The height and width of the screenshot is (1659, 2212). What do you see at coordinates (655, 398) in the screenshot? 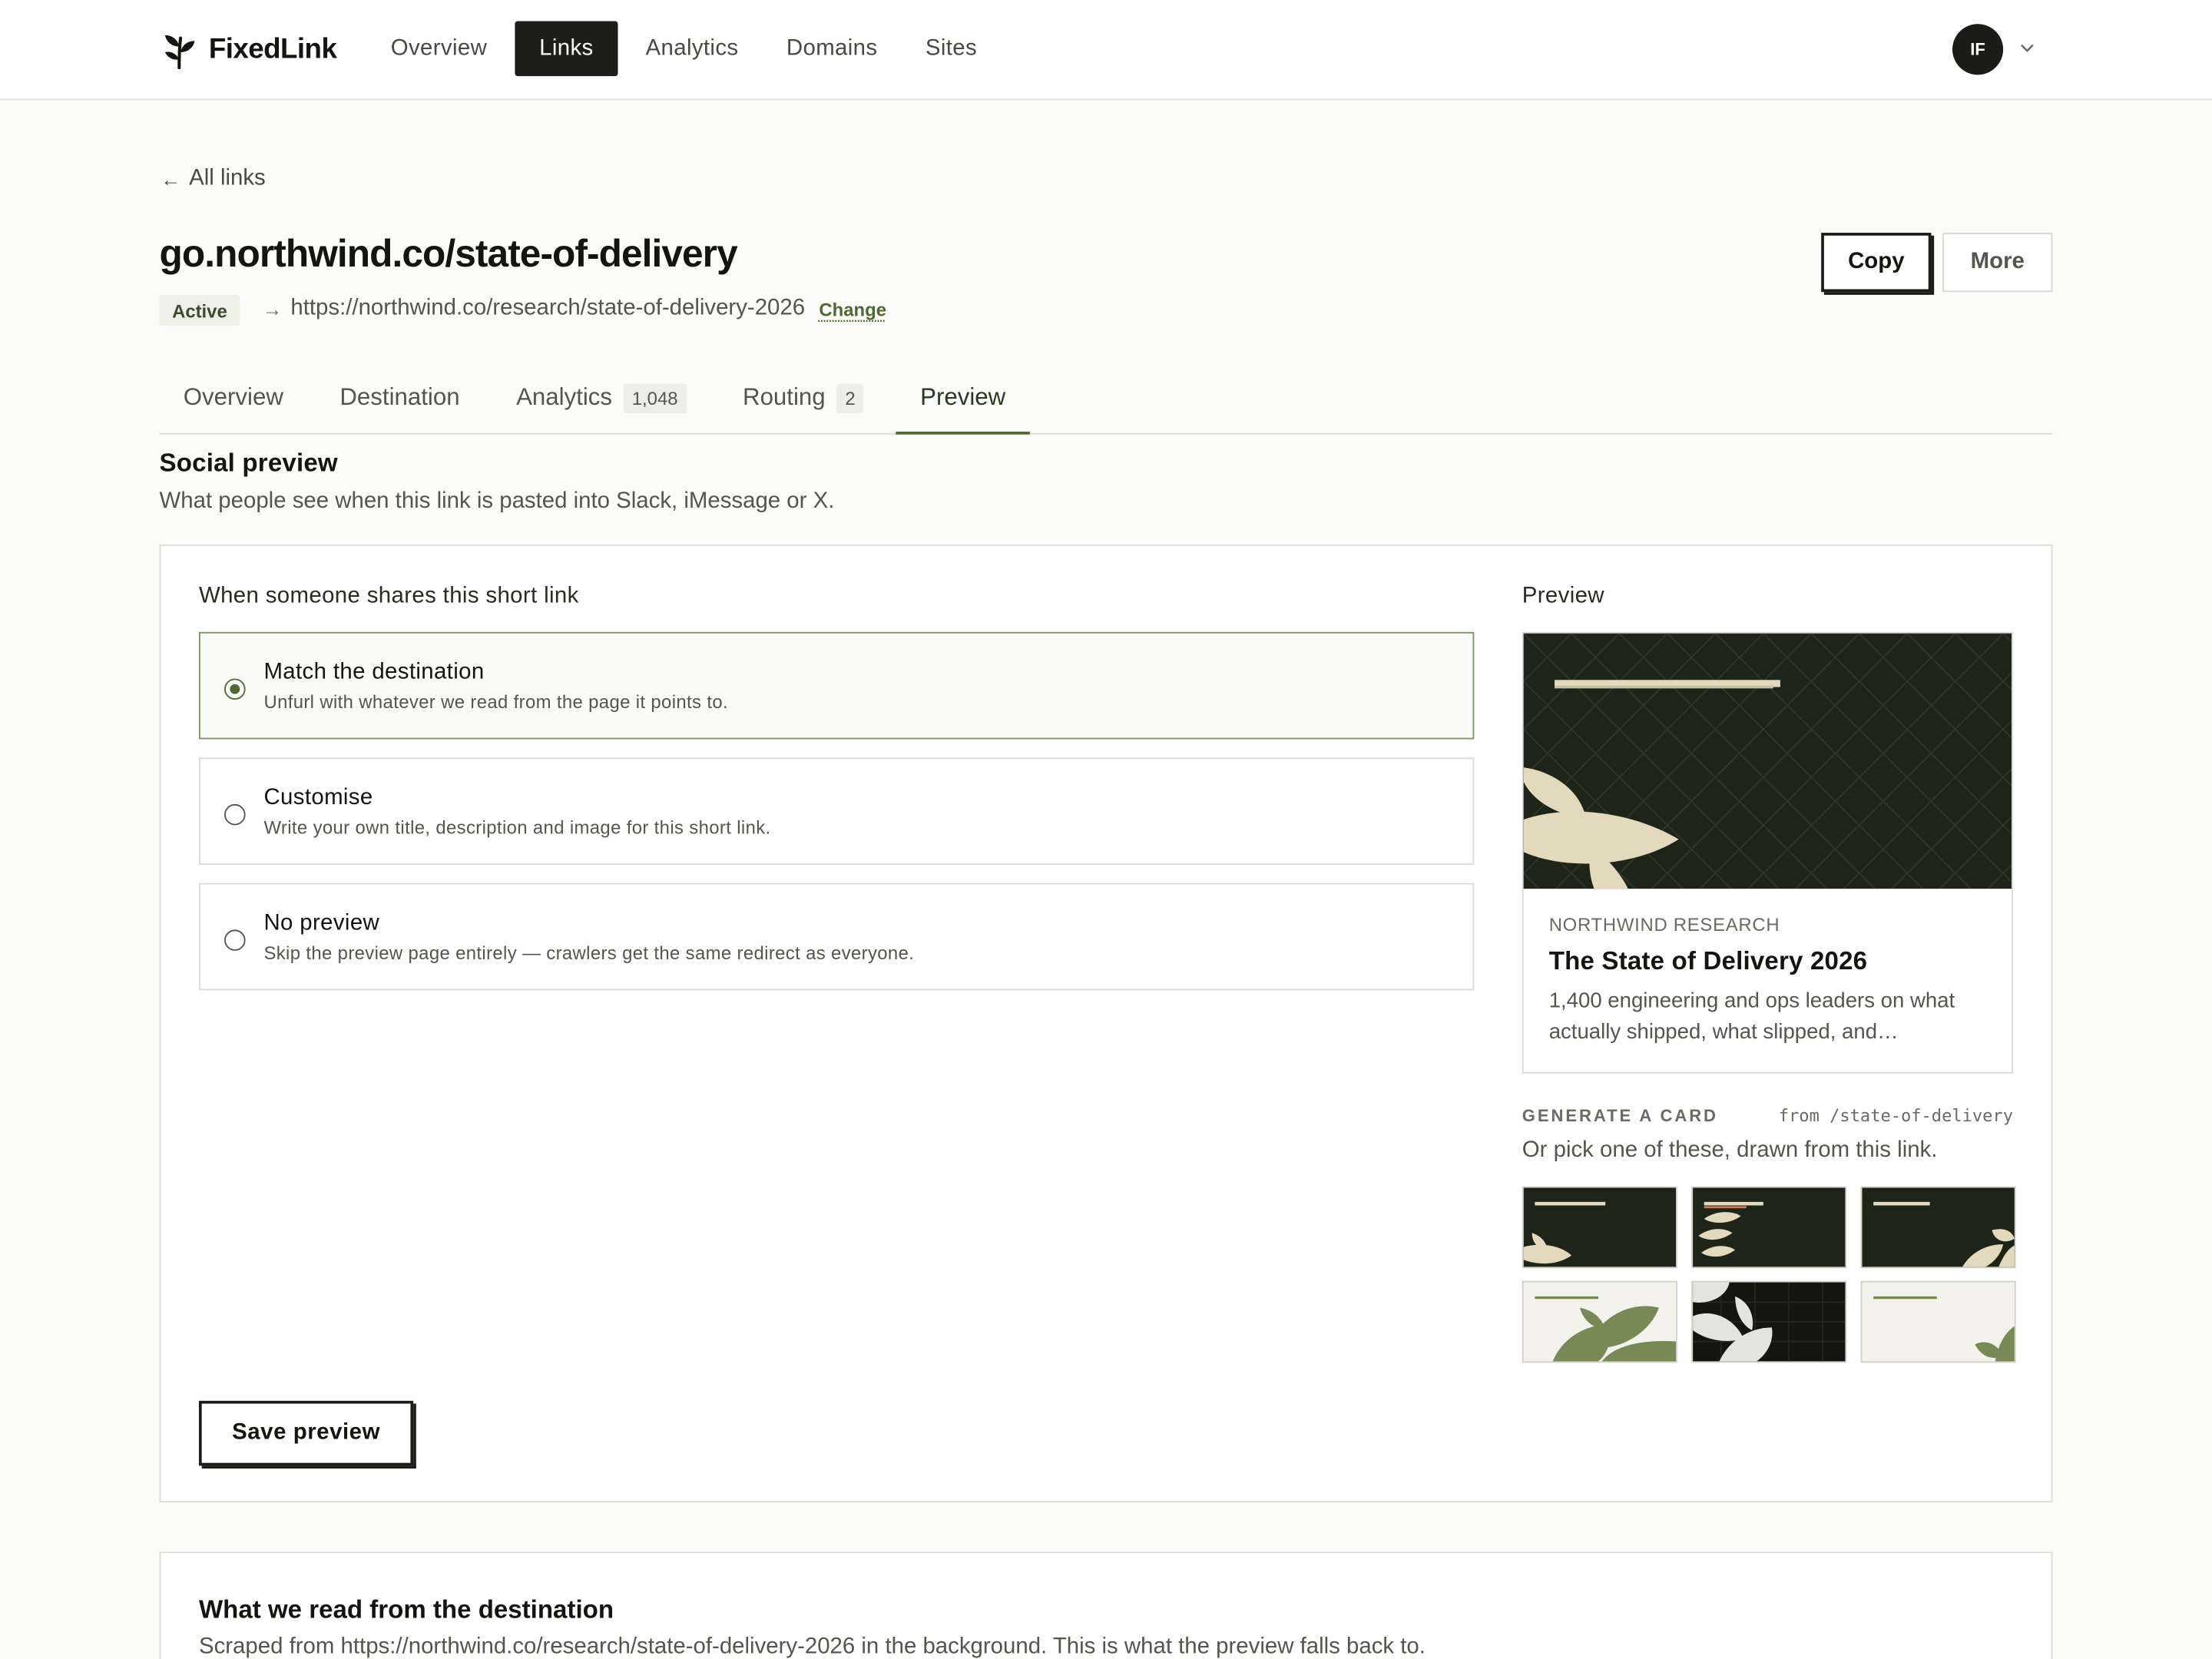
I see `tab-count-badge: 1,048` at bounding box center [655, 398].